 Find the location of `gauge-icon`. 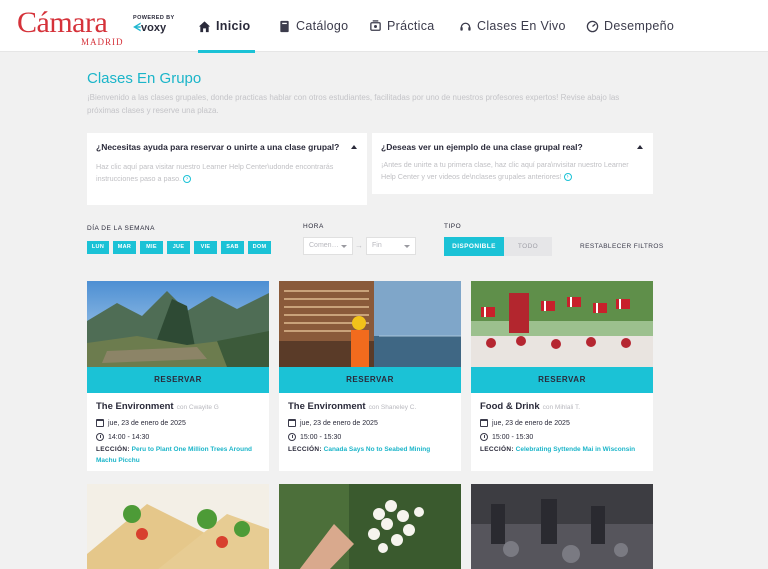

gauge-icon is located at coordinates (592, 26).